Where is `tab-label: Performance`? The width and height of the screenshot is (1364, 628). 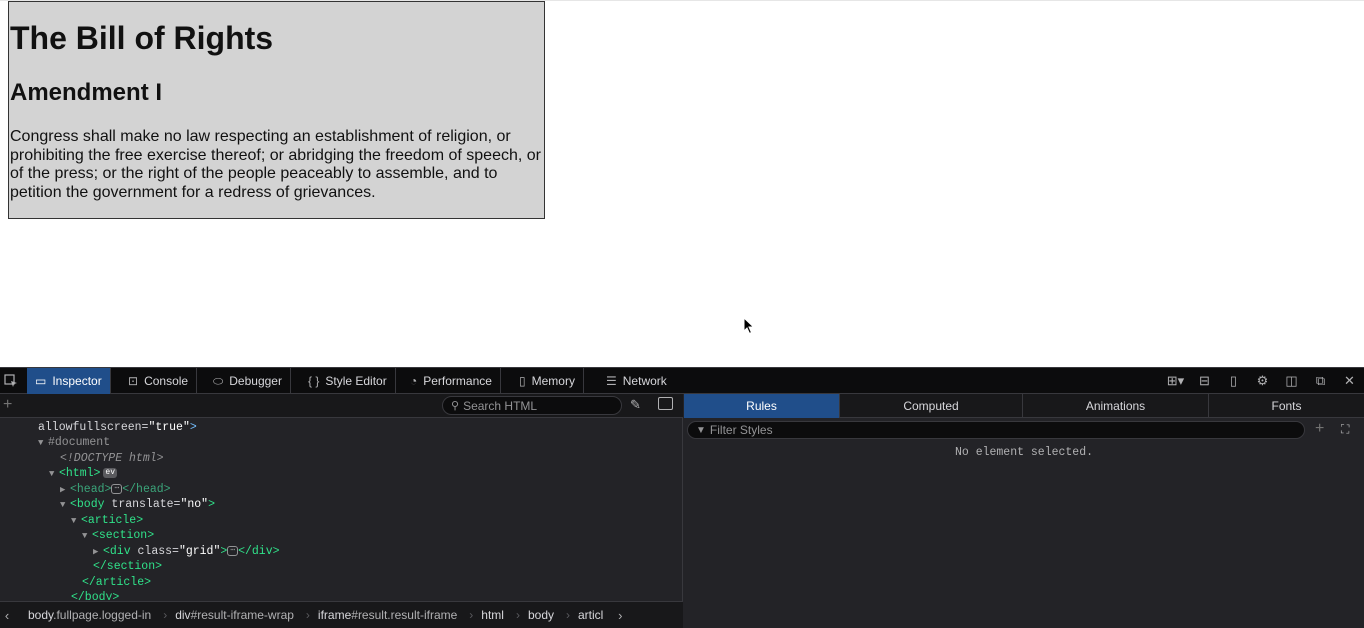
tab-label: Performance is located at coordinates (457, 381).